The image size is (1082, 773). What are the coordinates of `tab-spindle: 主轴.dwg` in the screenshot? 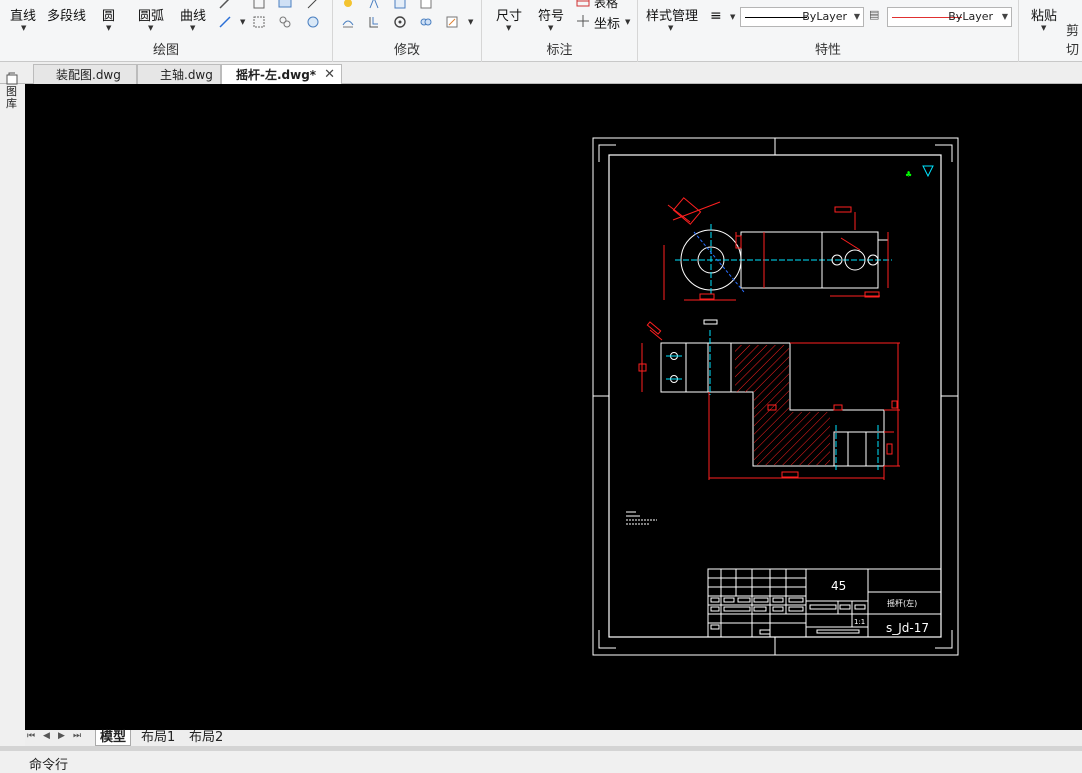 It's located at (179, 74).